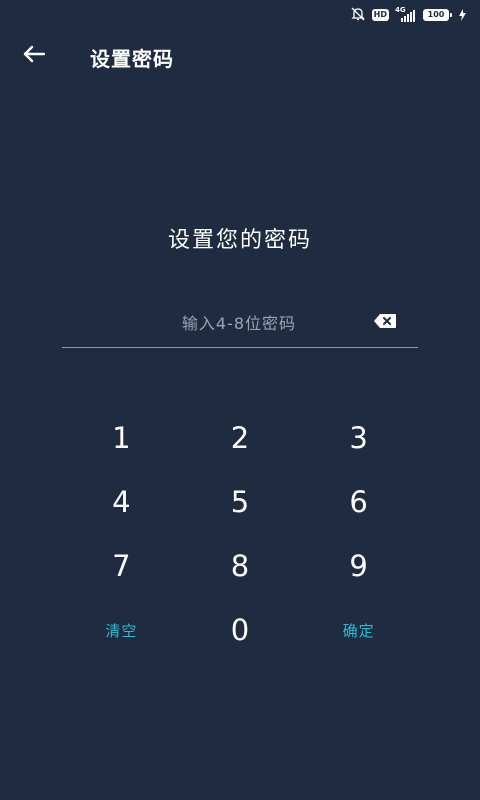 This screenshot has width=480, height=800. I want to click on backspace-button, so click(385, 323).